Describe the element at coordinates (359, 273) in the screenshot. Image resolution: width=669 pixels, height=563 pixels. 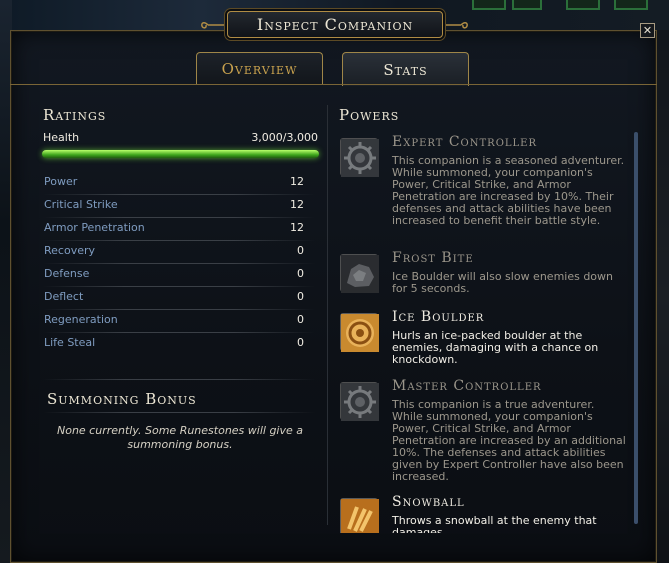
I see `rock-icon` at that location.